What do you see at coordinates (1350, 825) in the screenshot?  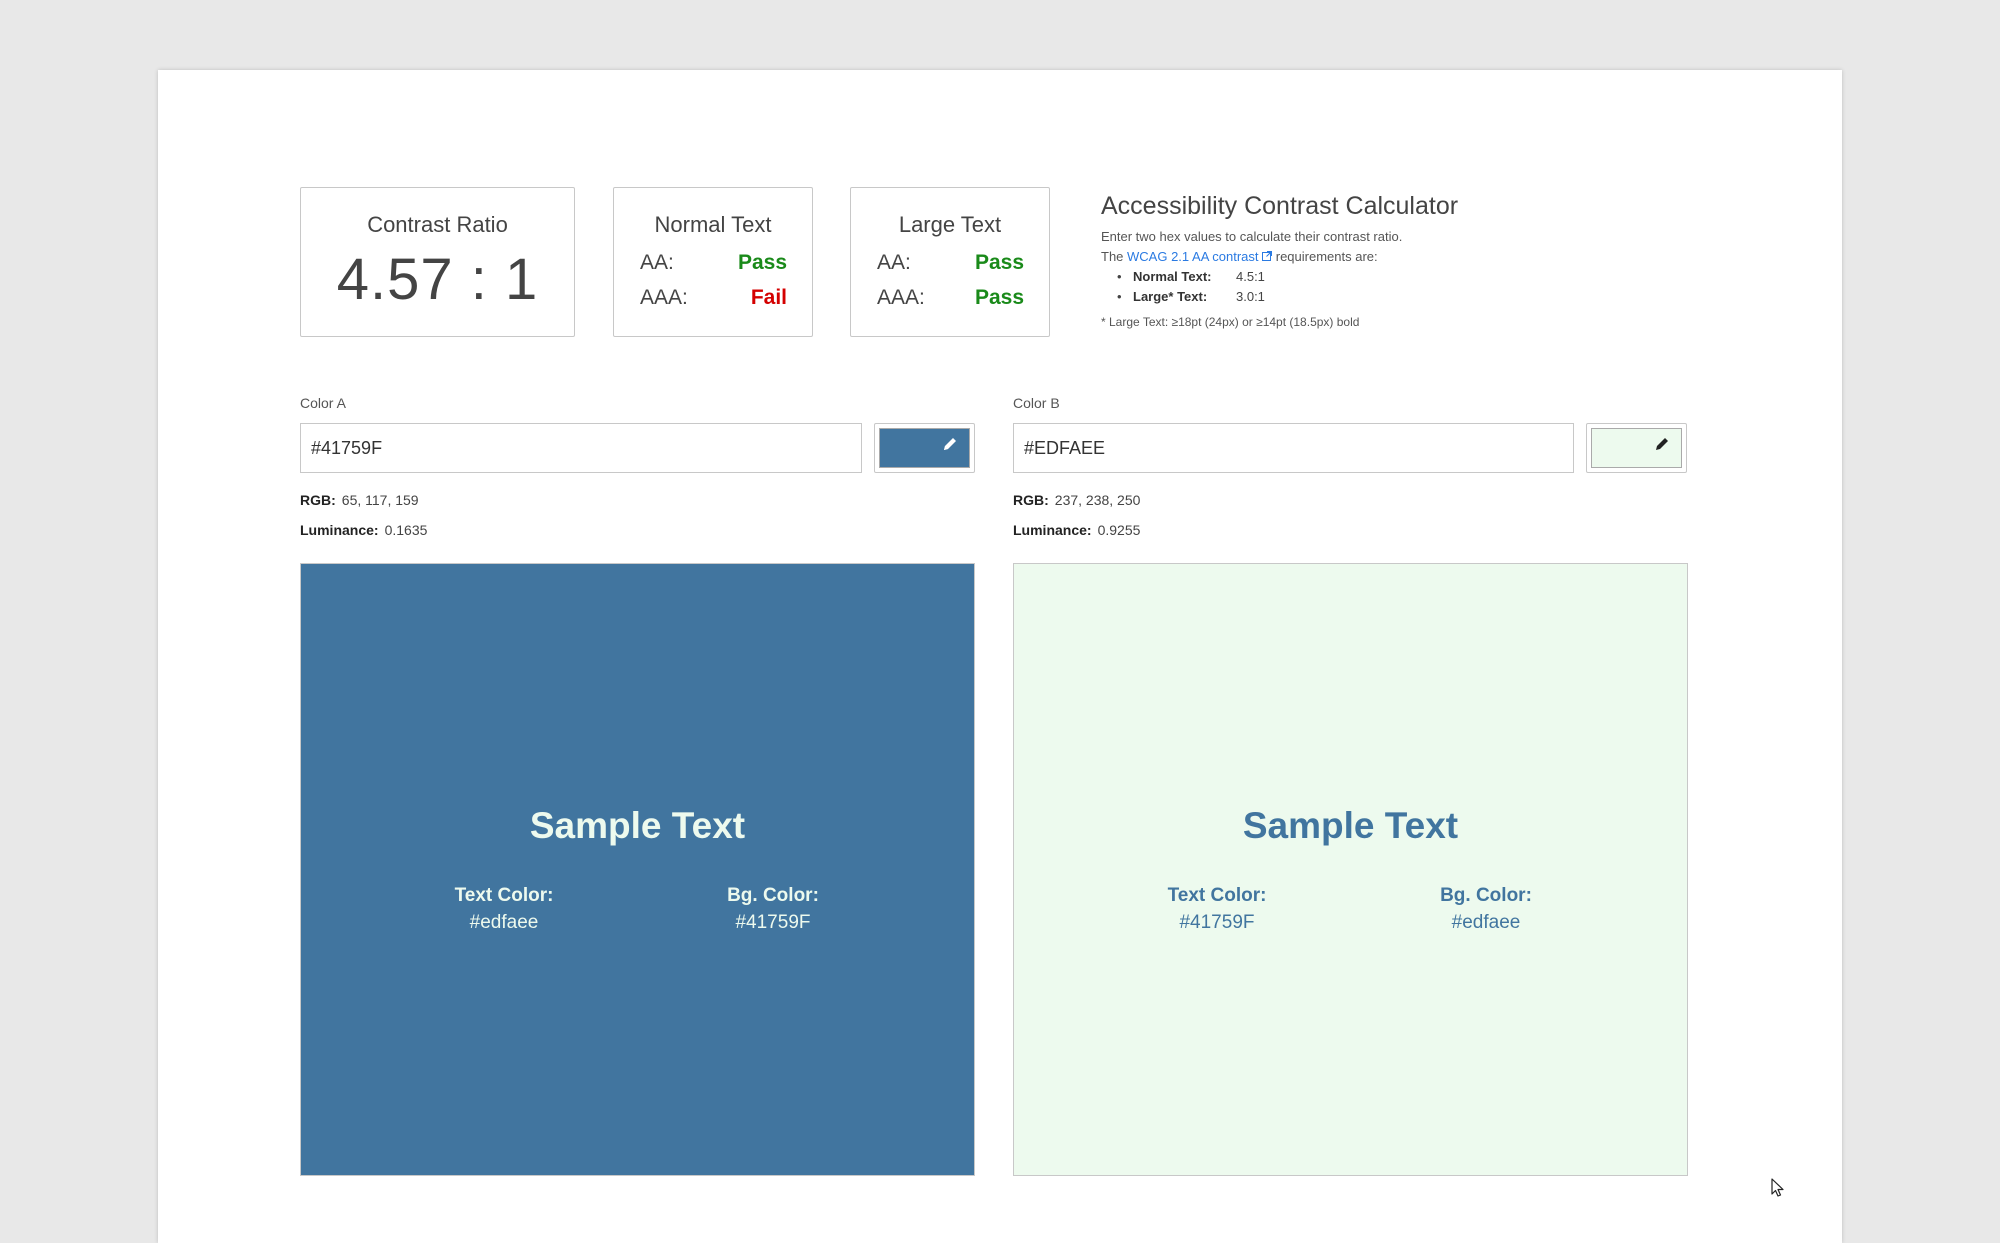 I see `sample-b-title: Sample Text` at bounding box center [1350, 825].